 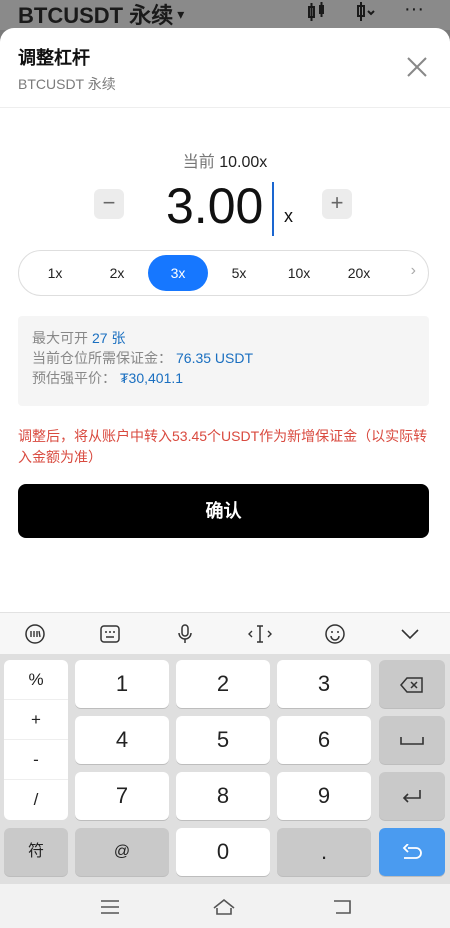 I want to click on text-cursor, so click(x=273, y=209).